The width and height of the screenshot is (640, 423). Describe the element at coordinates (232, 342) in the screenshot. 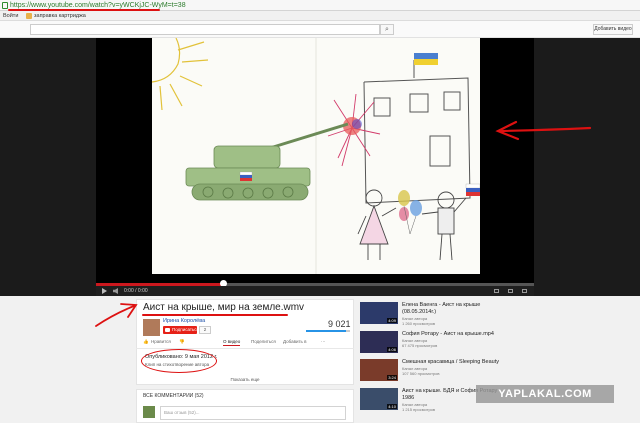

I see `tab-about: О видео` at that location.